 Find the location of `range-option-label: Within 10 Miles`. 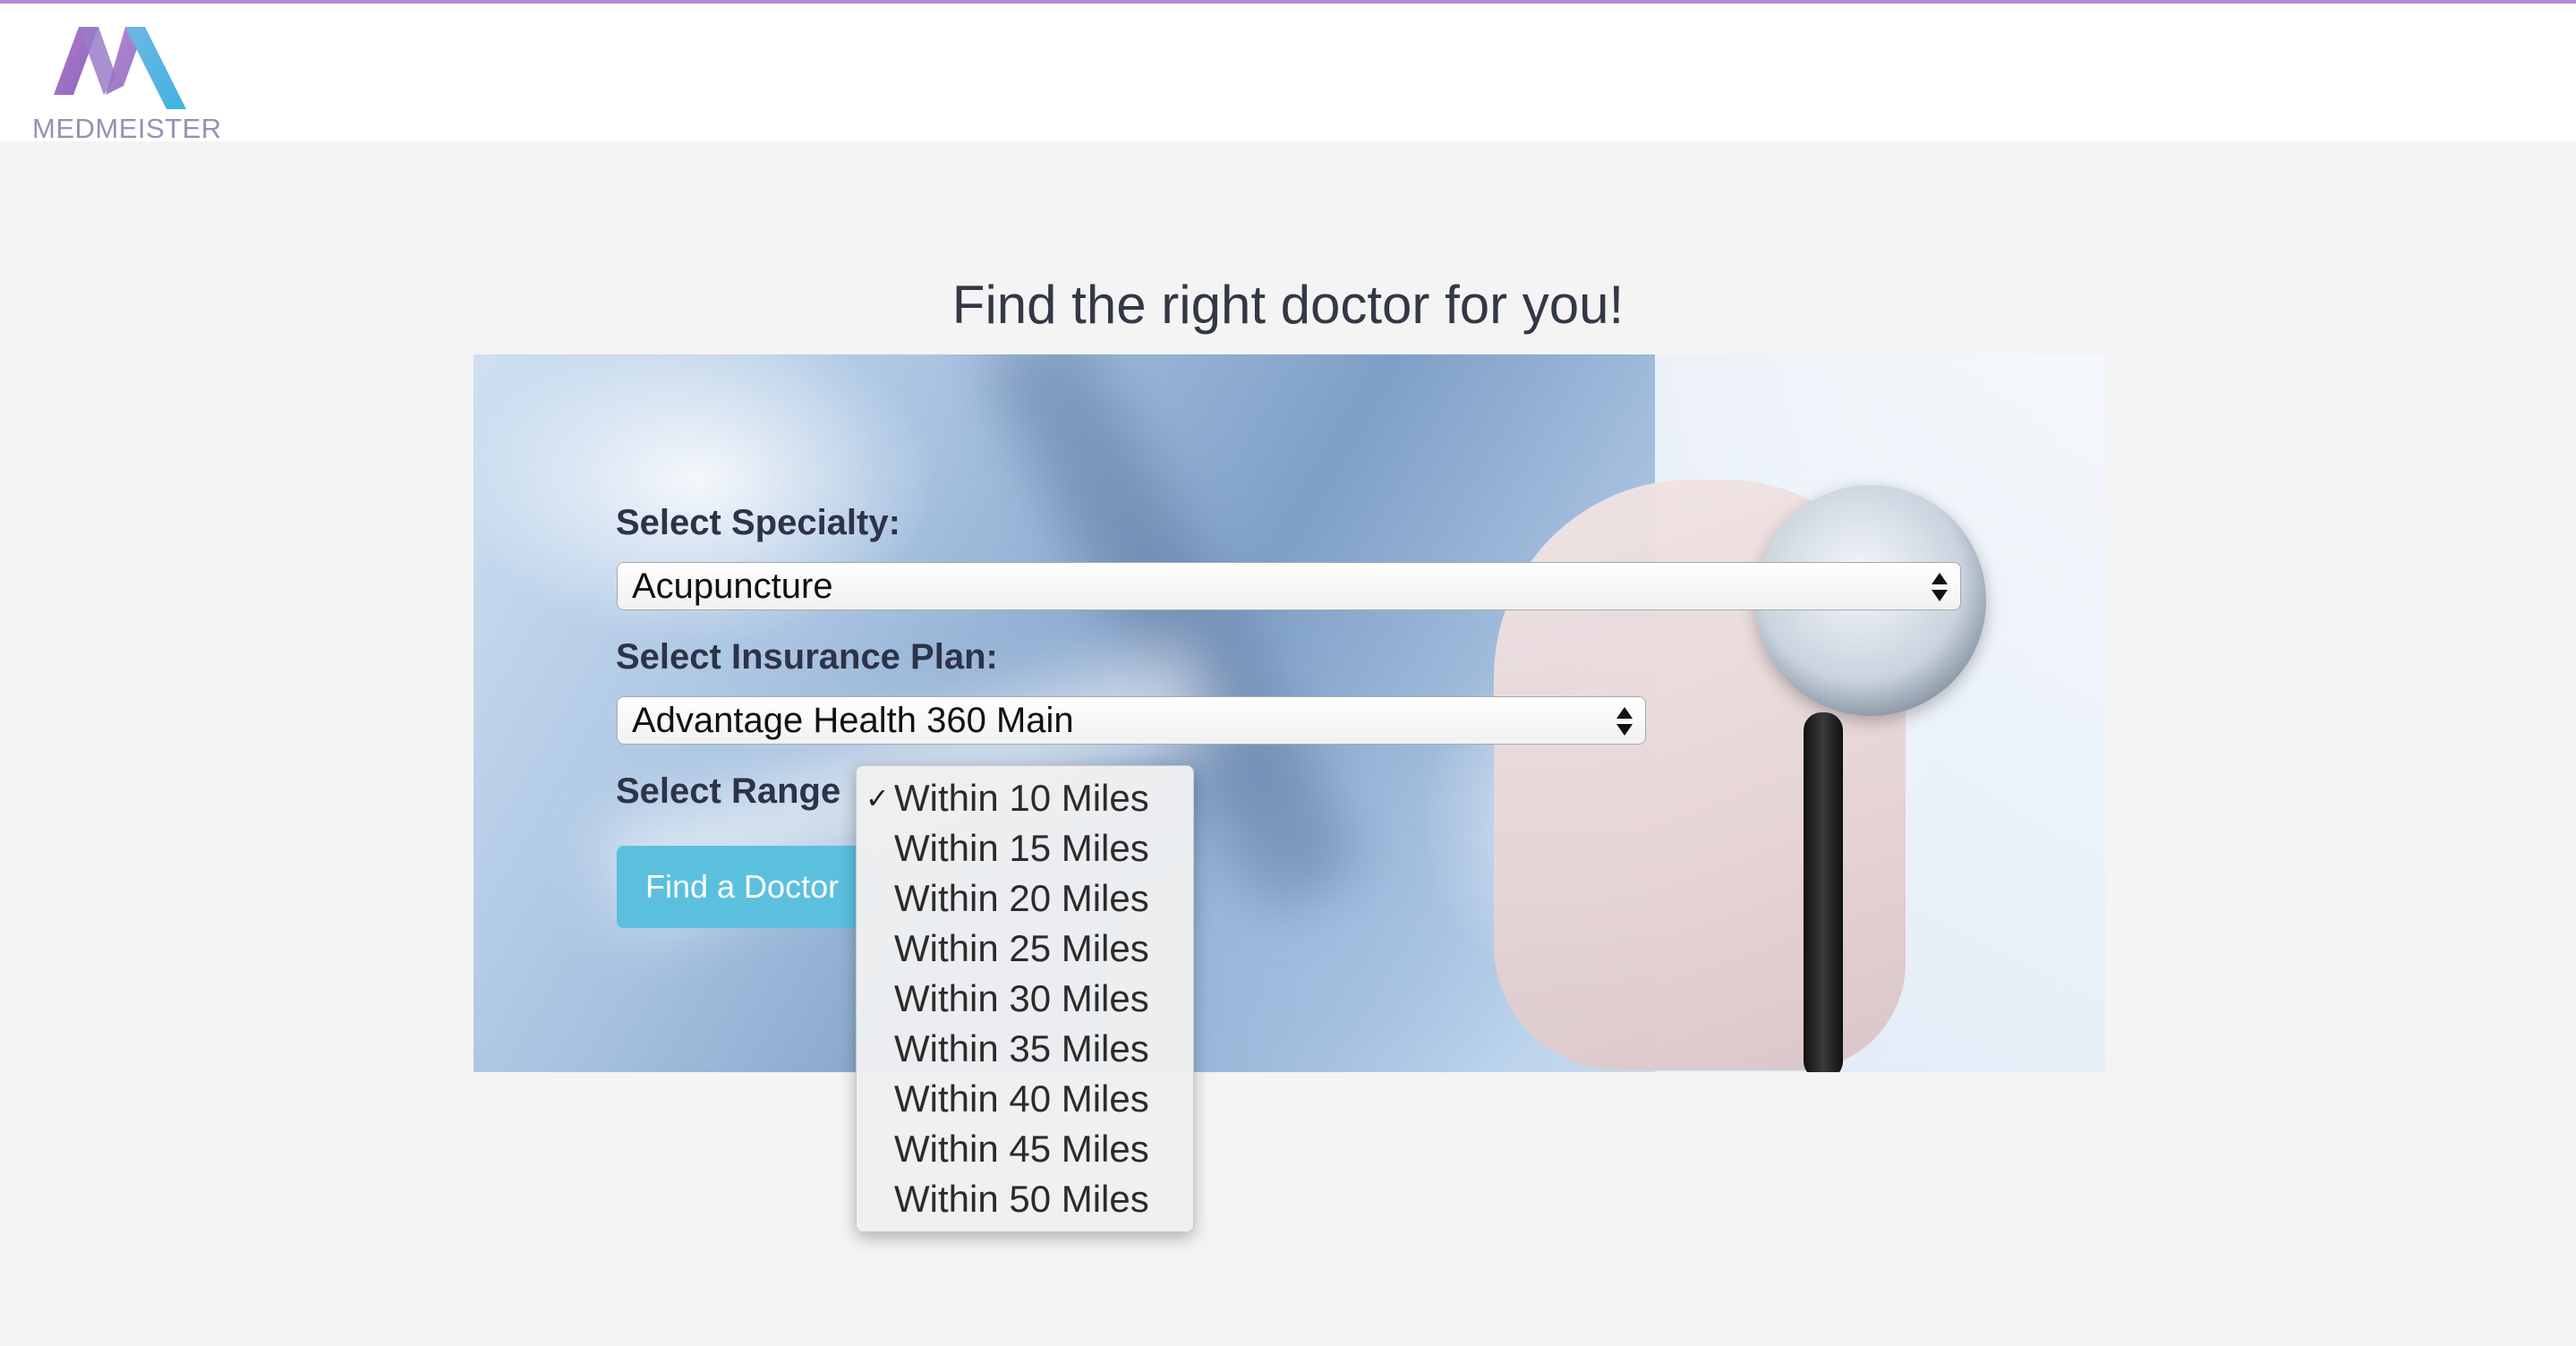

range-option-label: Within 10 Miles is located at coordinates (1021, 798).